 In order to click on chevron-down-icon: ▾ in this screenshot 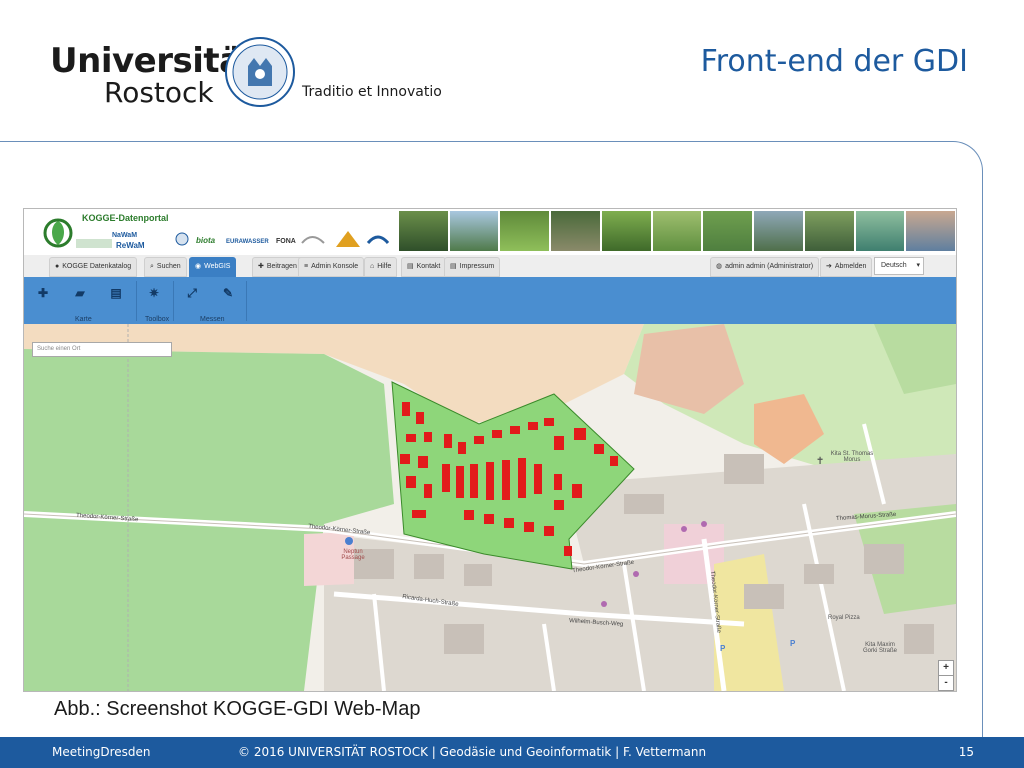, I will do `click(918, 265)`.